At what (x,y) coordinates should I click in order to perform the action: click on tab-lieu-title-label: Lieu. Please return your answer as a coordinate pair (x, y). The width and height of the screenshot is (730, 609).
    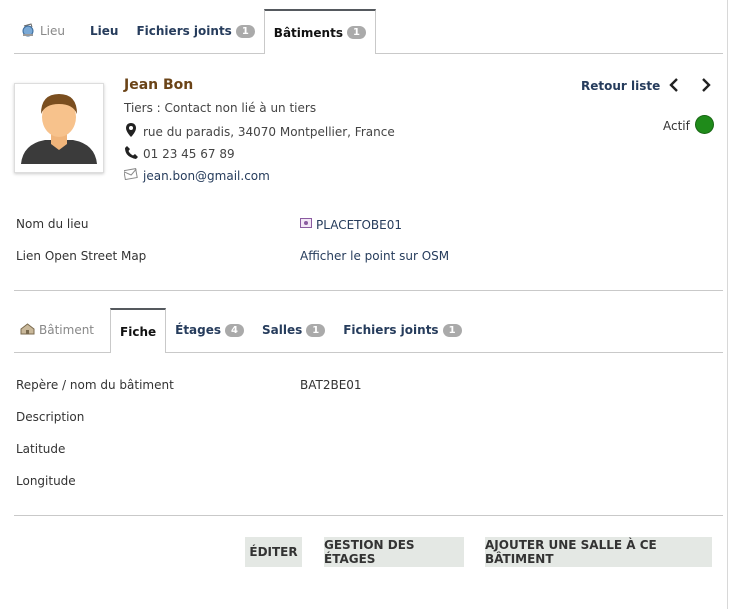
    Looking at the image, I should click on (53, 31).